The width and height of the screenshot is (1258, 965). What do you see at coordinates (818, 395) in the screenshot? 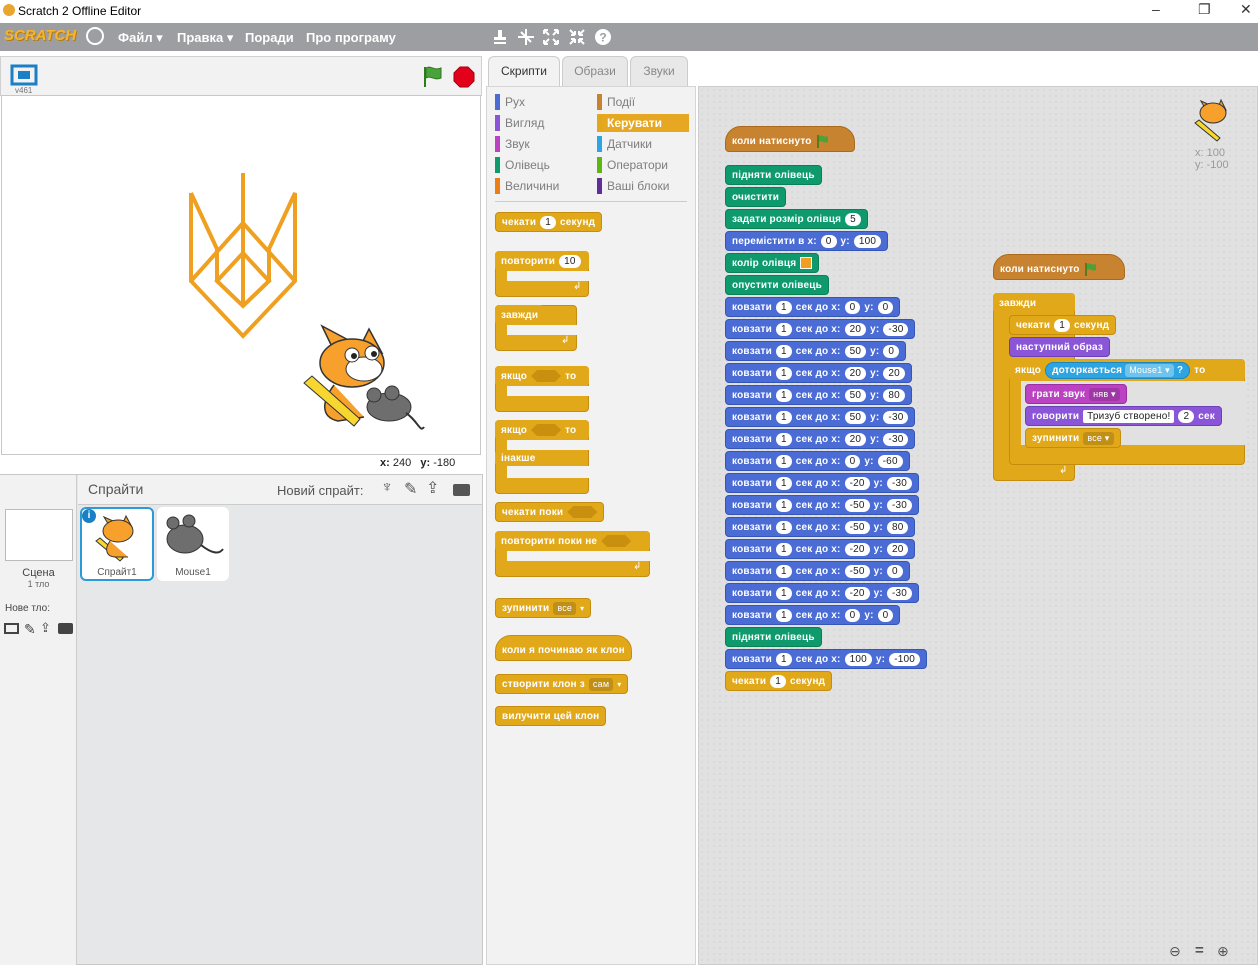
I see `glide-block: ковзати 1 сек до x: 50 y: 80` at bounding box center [818, 395].